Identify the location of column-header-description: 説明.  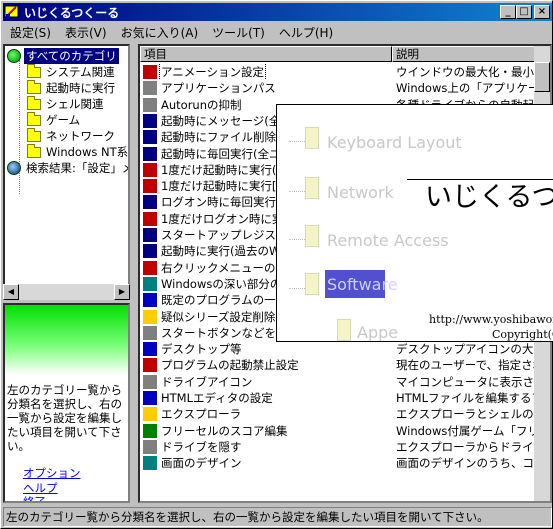
(471, 54).